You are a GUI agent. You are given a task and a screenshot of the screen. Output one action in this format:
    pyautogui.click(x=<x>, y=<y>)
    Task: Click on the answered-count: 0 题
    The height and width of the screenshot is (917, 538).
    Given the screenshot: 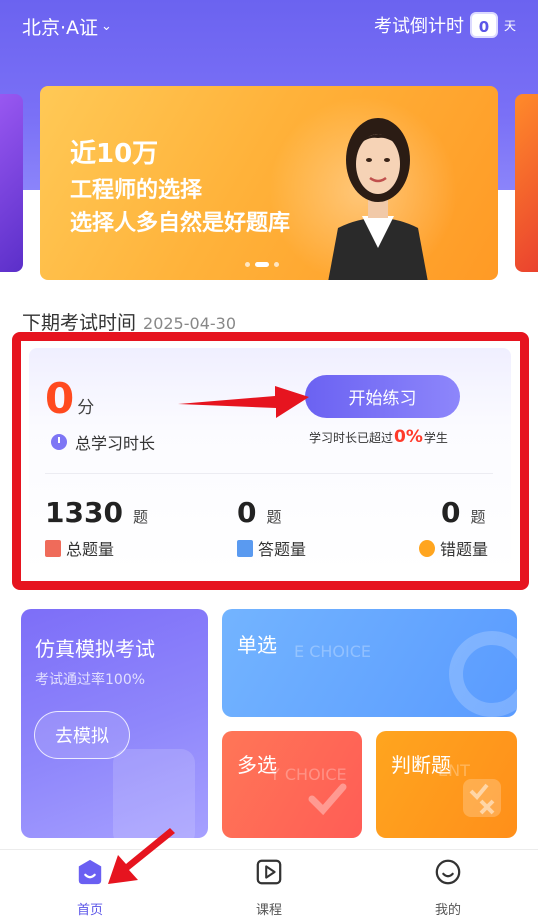 What is the action you would take?
    pyautogui.click(x=259, y=512)
    